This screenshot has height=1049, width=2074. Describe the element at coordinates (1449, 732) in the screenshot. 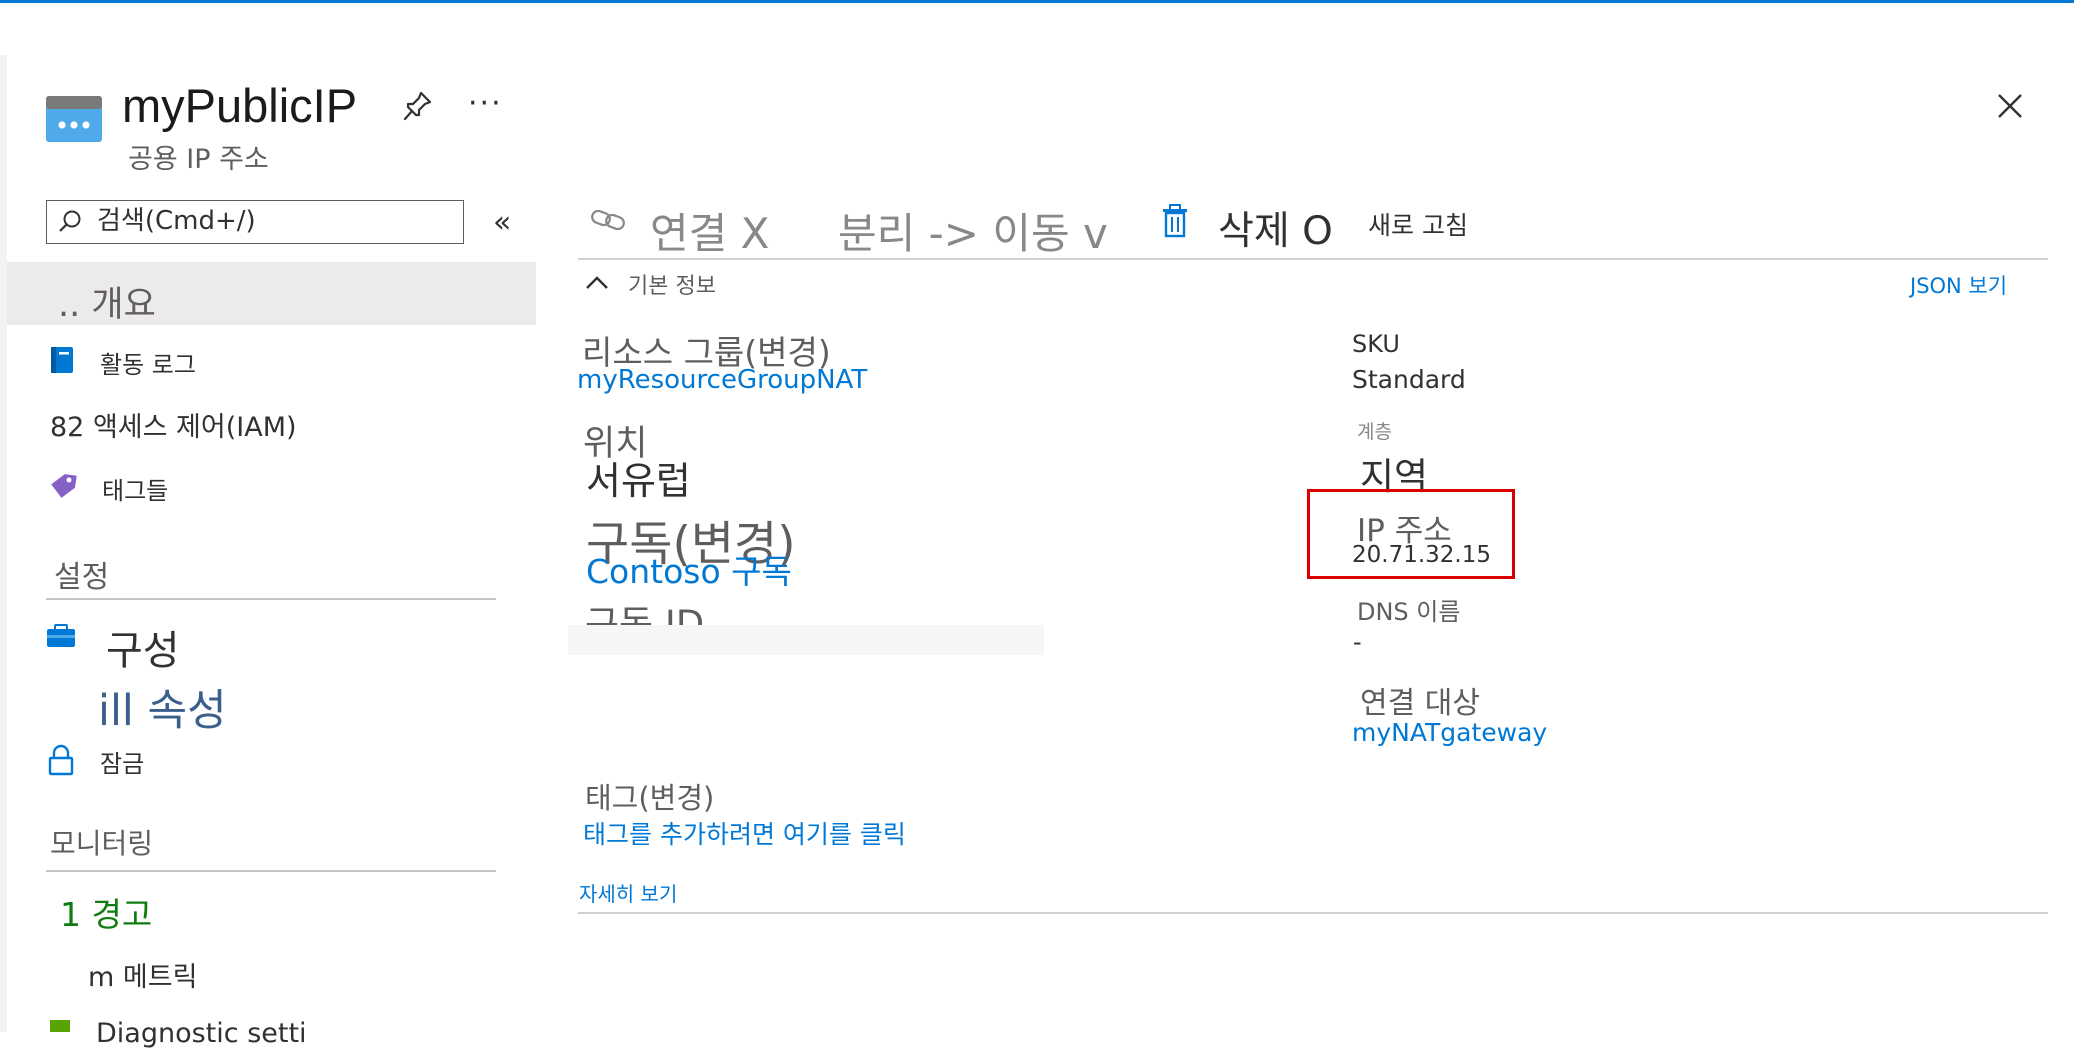

I see `associated-to-link: myNATgateway` at that location.